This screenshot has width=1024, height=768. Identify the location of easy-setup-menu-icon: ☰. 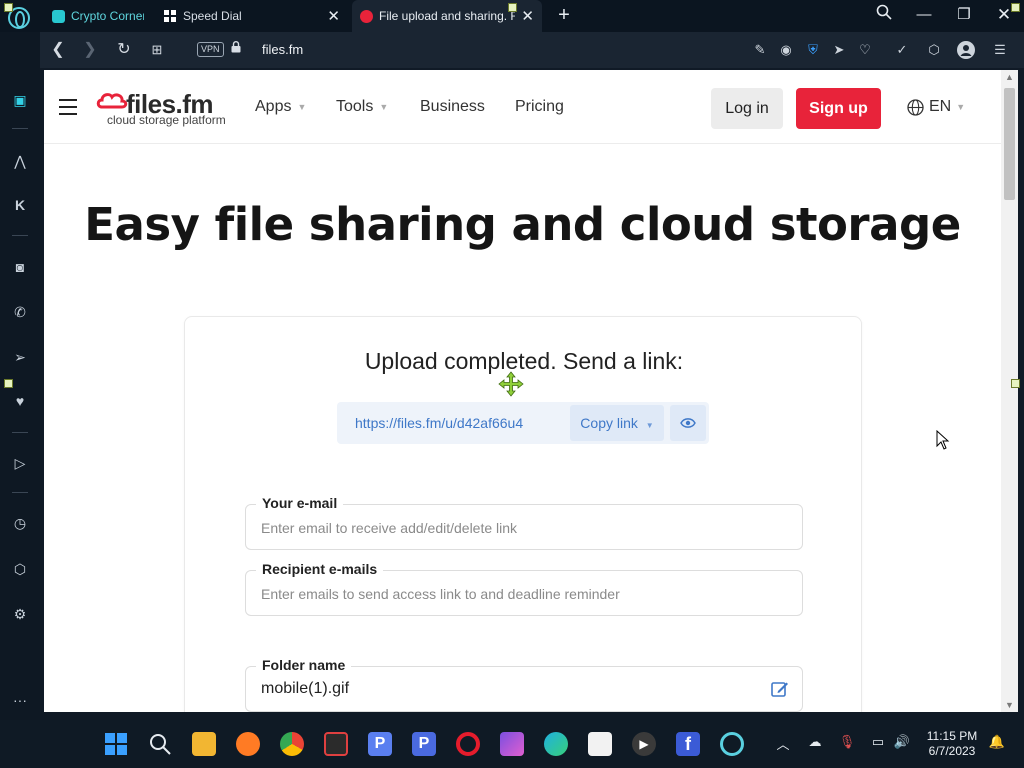
(1000, 50).